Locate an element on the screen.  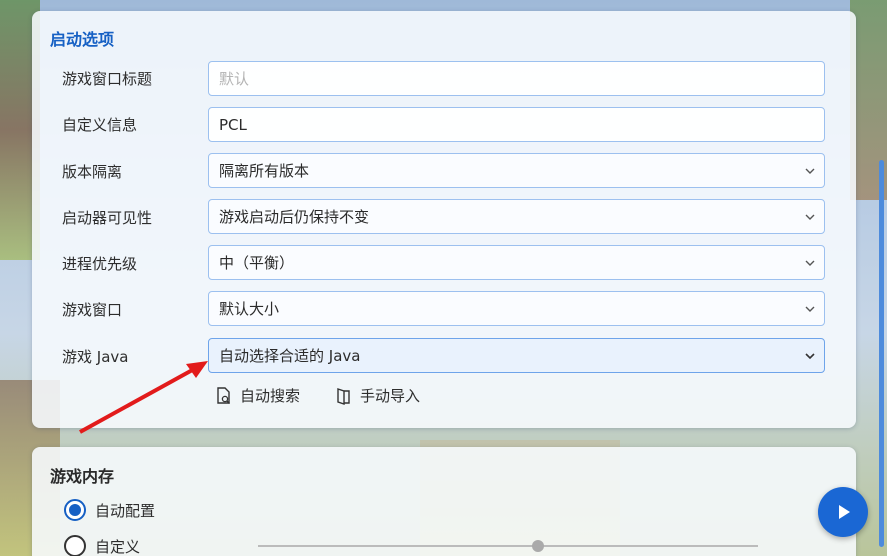
play-icon is located at coordinates (844, 512).